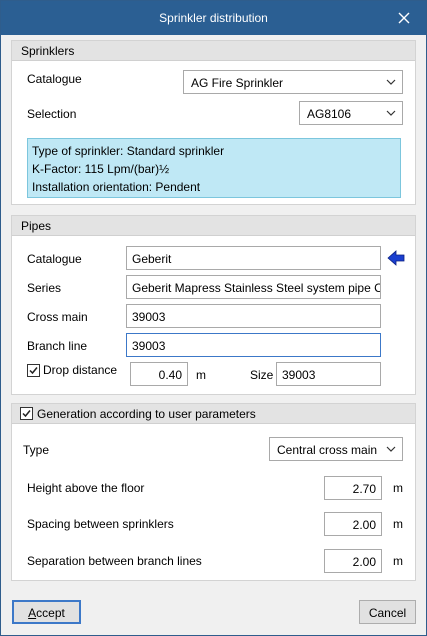 The height and width of the screenshot is (636, 427). Describe the element at coordinates (80, 370) in the screenshot. I see `drop-distance-label: Drop distance` at that location.